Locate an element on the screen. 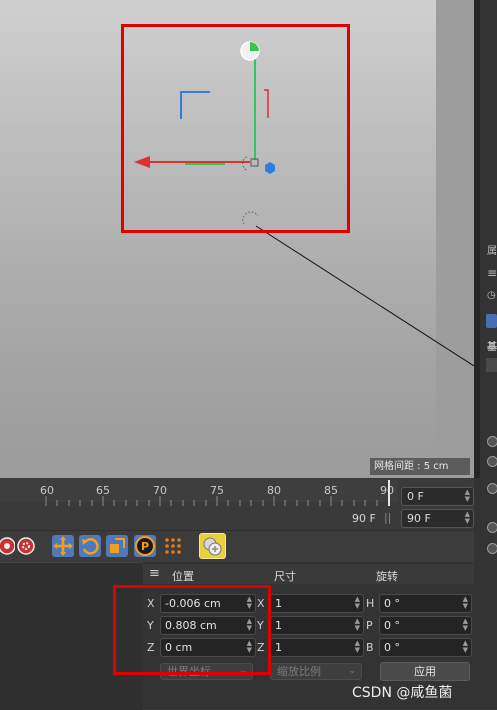  svg-text: P is located at coordinates (145, 546).